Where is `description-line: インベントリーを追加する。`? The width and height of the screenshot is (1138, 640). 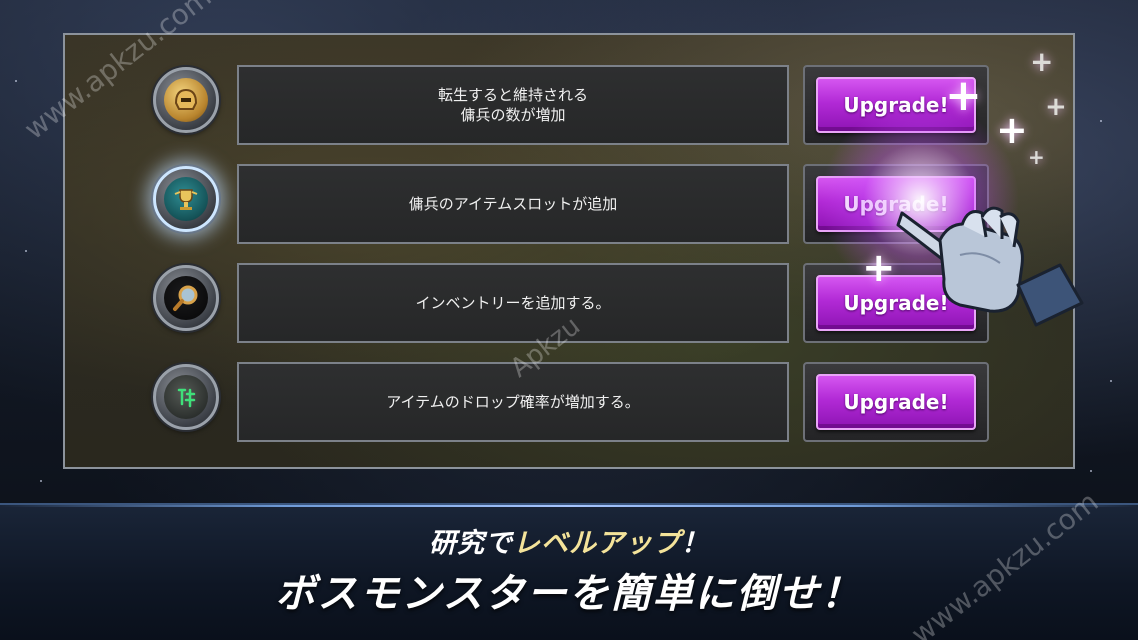
description-line: インベントリーを追加する。 is located at coordinates (513, 303).